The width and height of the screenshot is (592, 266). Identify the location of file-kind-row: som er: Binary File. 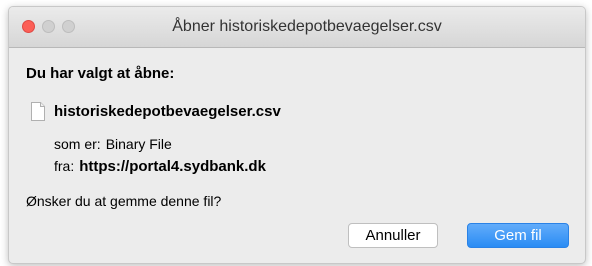
(113, 144).